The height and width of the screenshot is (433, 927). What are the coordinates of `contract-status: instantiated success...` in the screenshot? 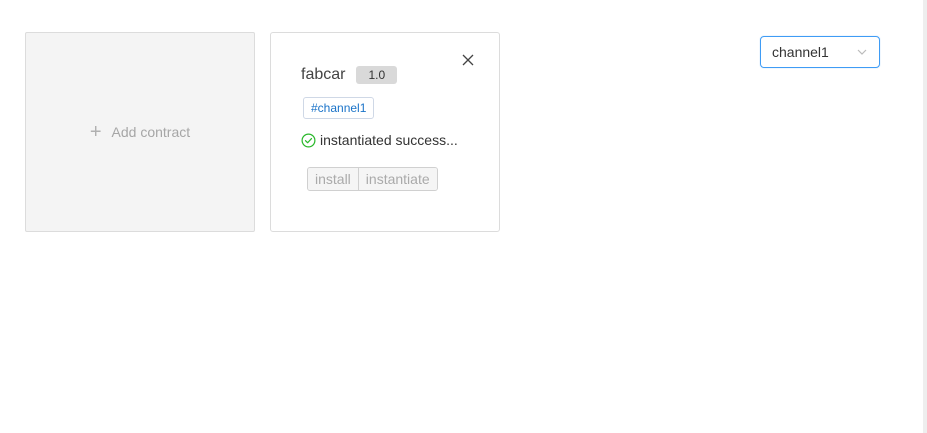 It's located at (379, 140).